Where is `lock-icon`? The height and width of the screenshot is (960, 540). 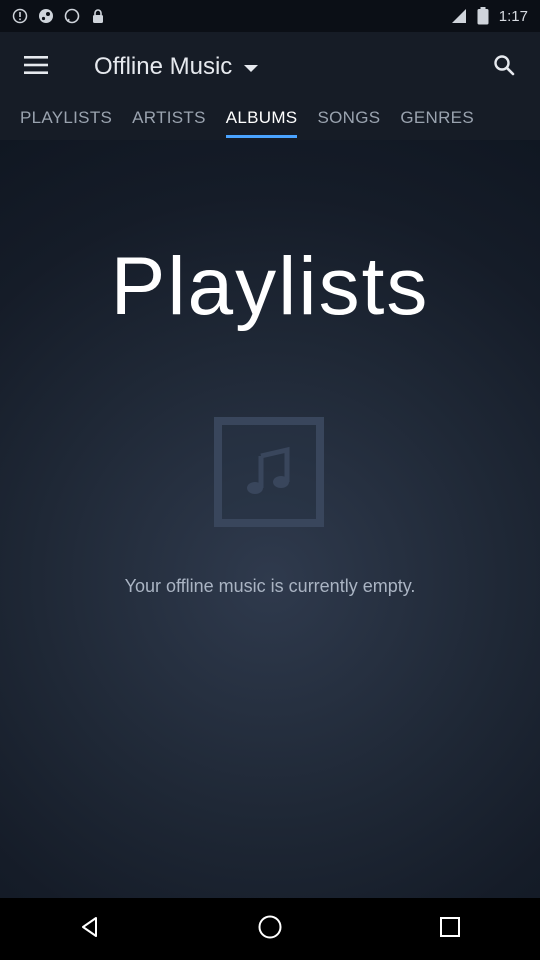
lock-icon is located at coordinates (98, 16).